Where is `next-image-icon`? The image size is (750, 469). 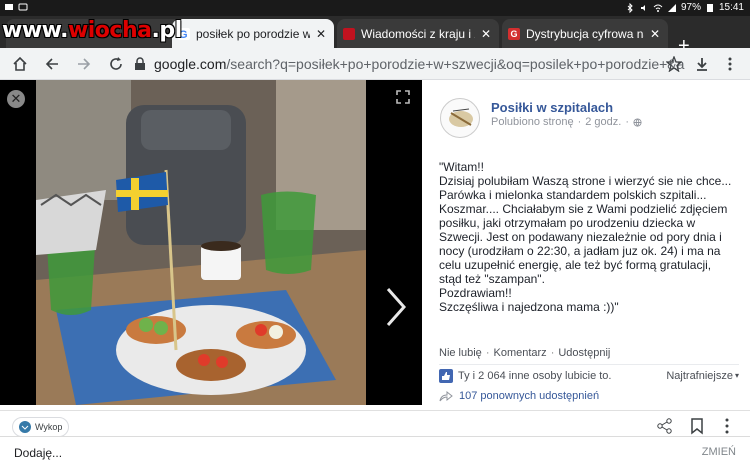 next-image-icon is located at coordinates (395, 307).